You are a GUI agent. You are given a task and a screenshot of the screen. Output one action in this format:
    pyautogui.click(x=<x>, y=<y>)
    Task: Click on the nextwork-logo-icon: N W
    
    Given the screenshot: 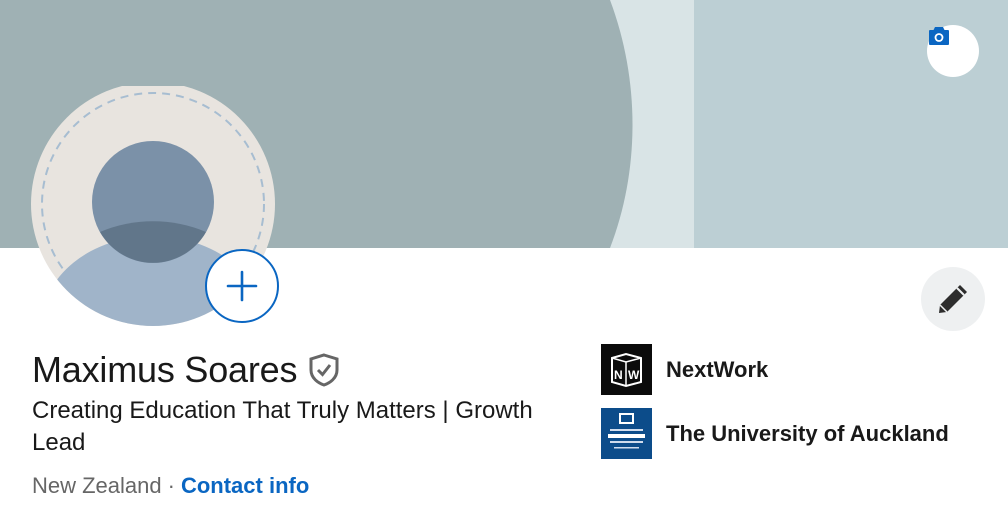 What is the action you would take?
    pyautogui.click(x=626, y=370)
    